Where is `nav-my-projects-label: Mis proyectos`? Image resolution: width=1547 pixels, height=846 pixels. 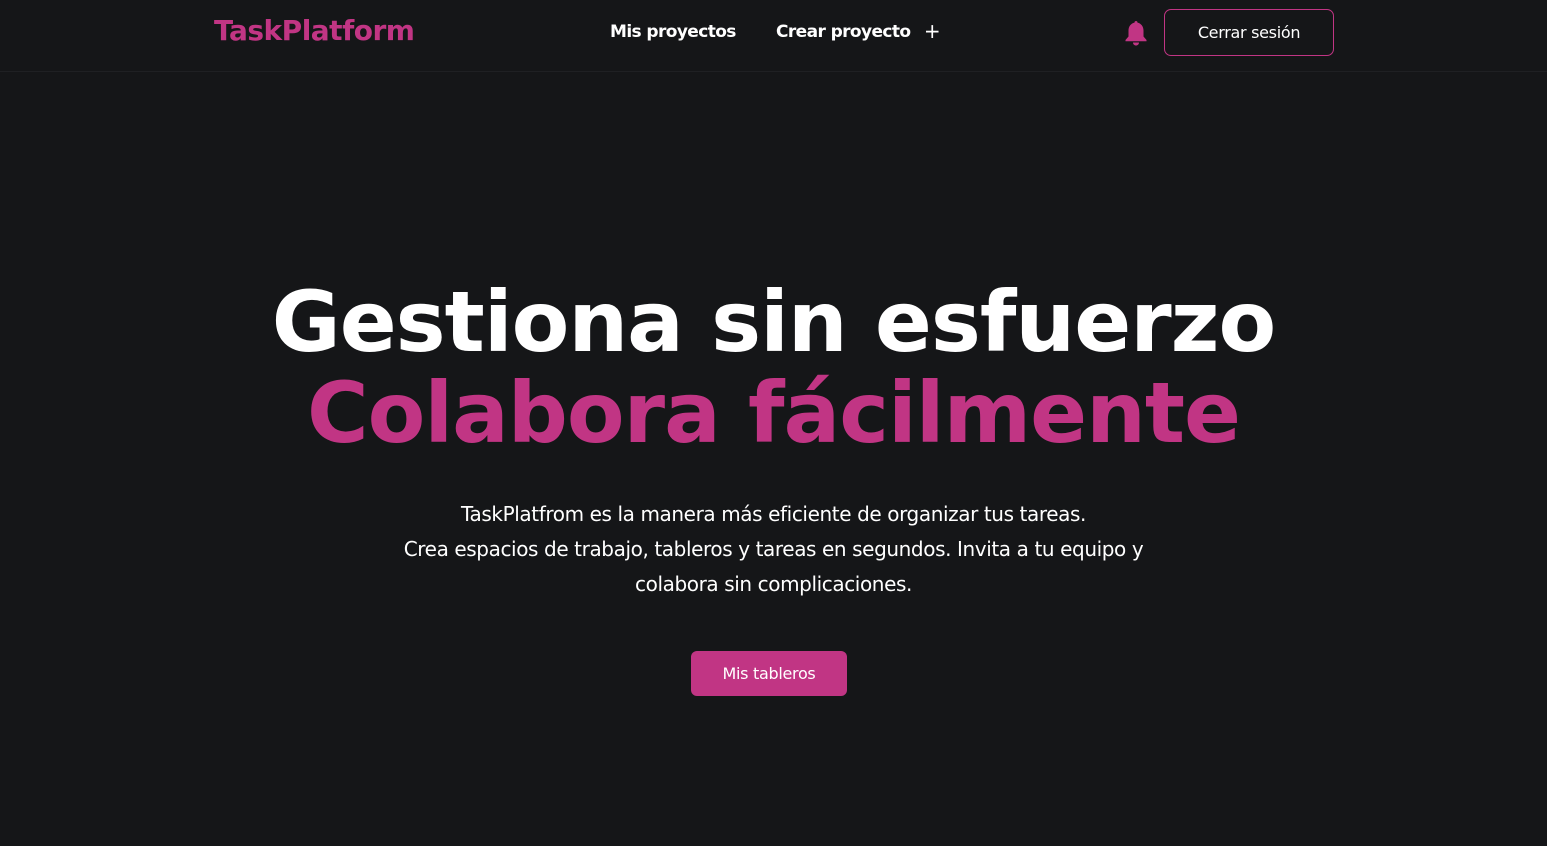 nav-my-projects-label: Mis proyectos is located at coordinates (673, 32).